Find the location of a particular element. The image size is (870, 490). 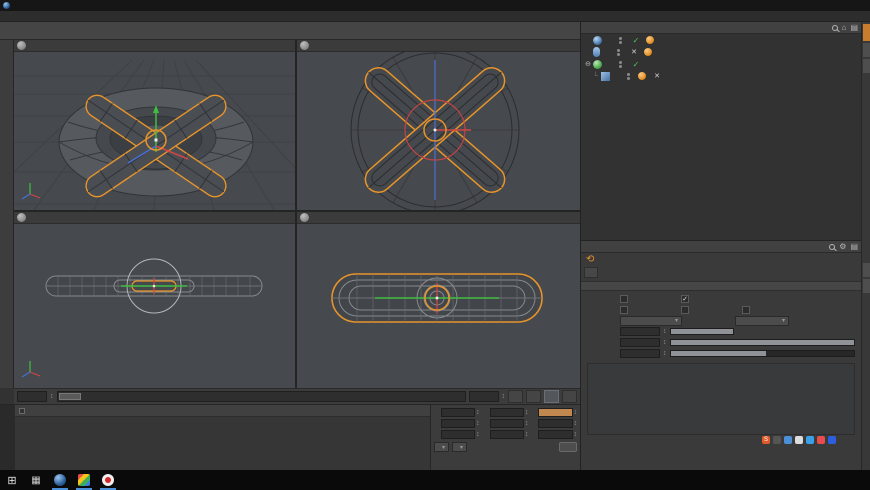

rotation-p-input is located at coordinates (555, 423).